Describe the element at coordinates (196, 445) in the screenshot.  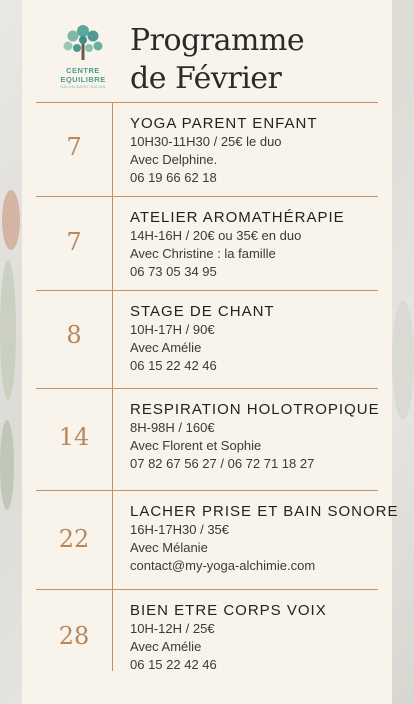
I see `event-host: Avec Florent et Sophie` at that location.